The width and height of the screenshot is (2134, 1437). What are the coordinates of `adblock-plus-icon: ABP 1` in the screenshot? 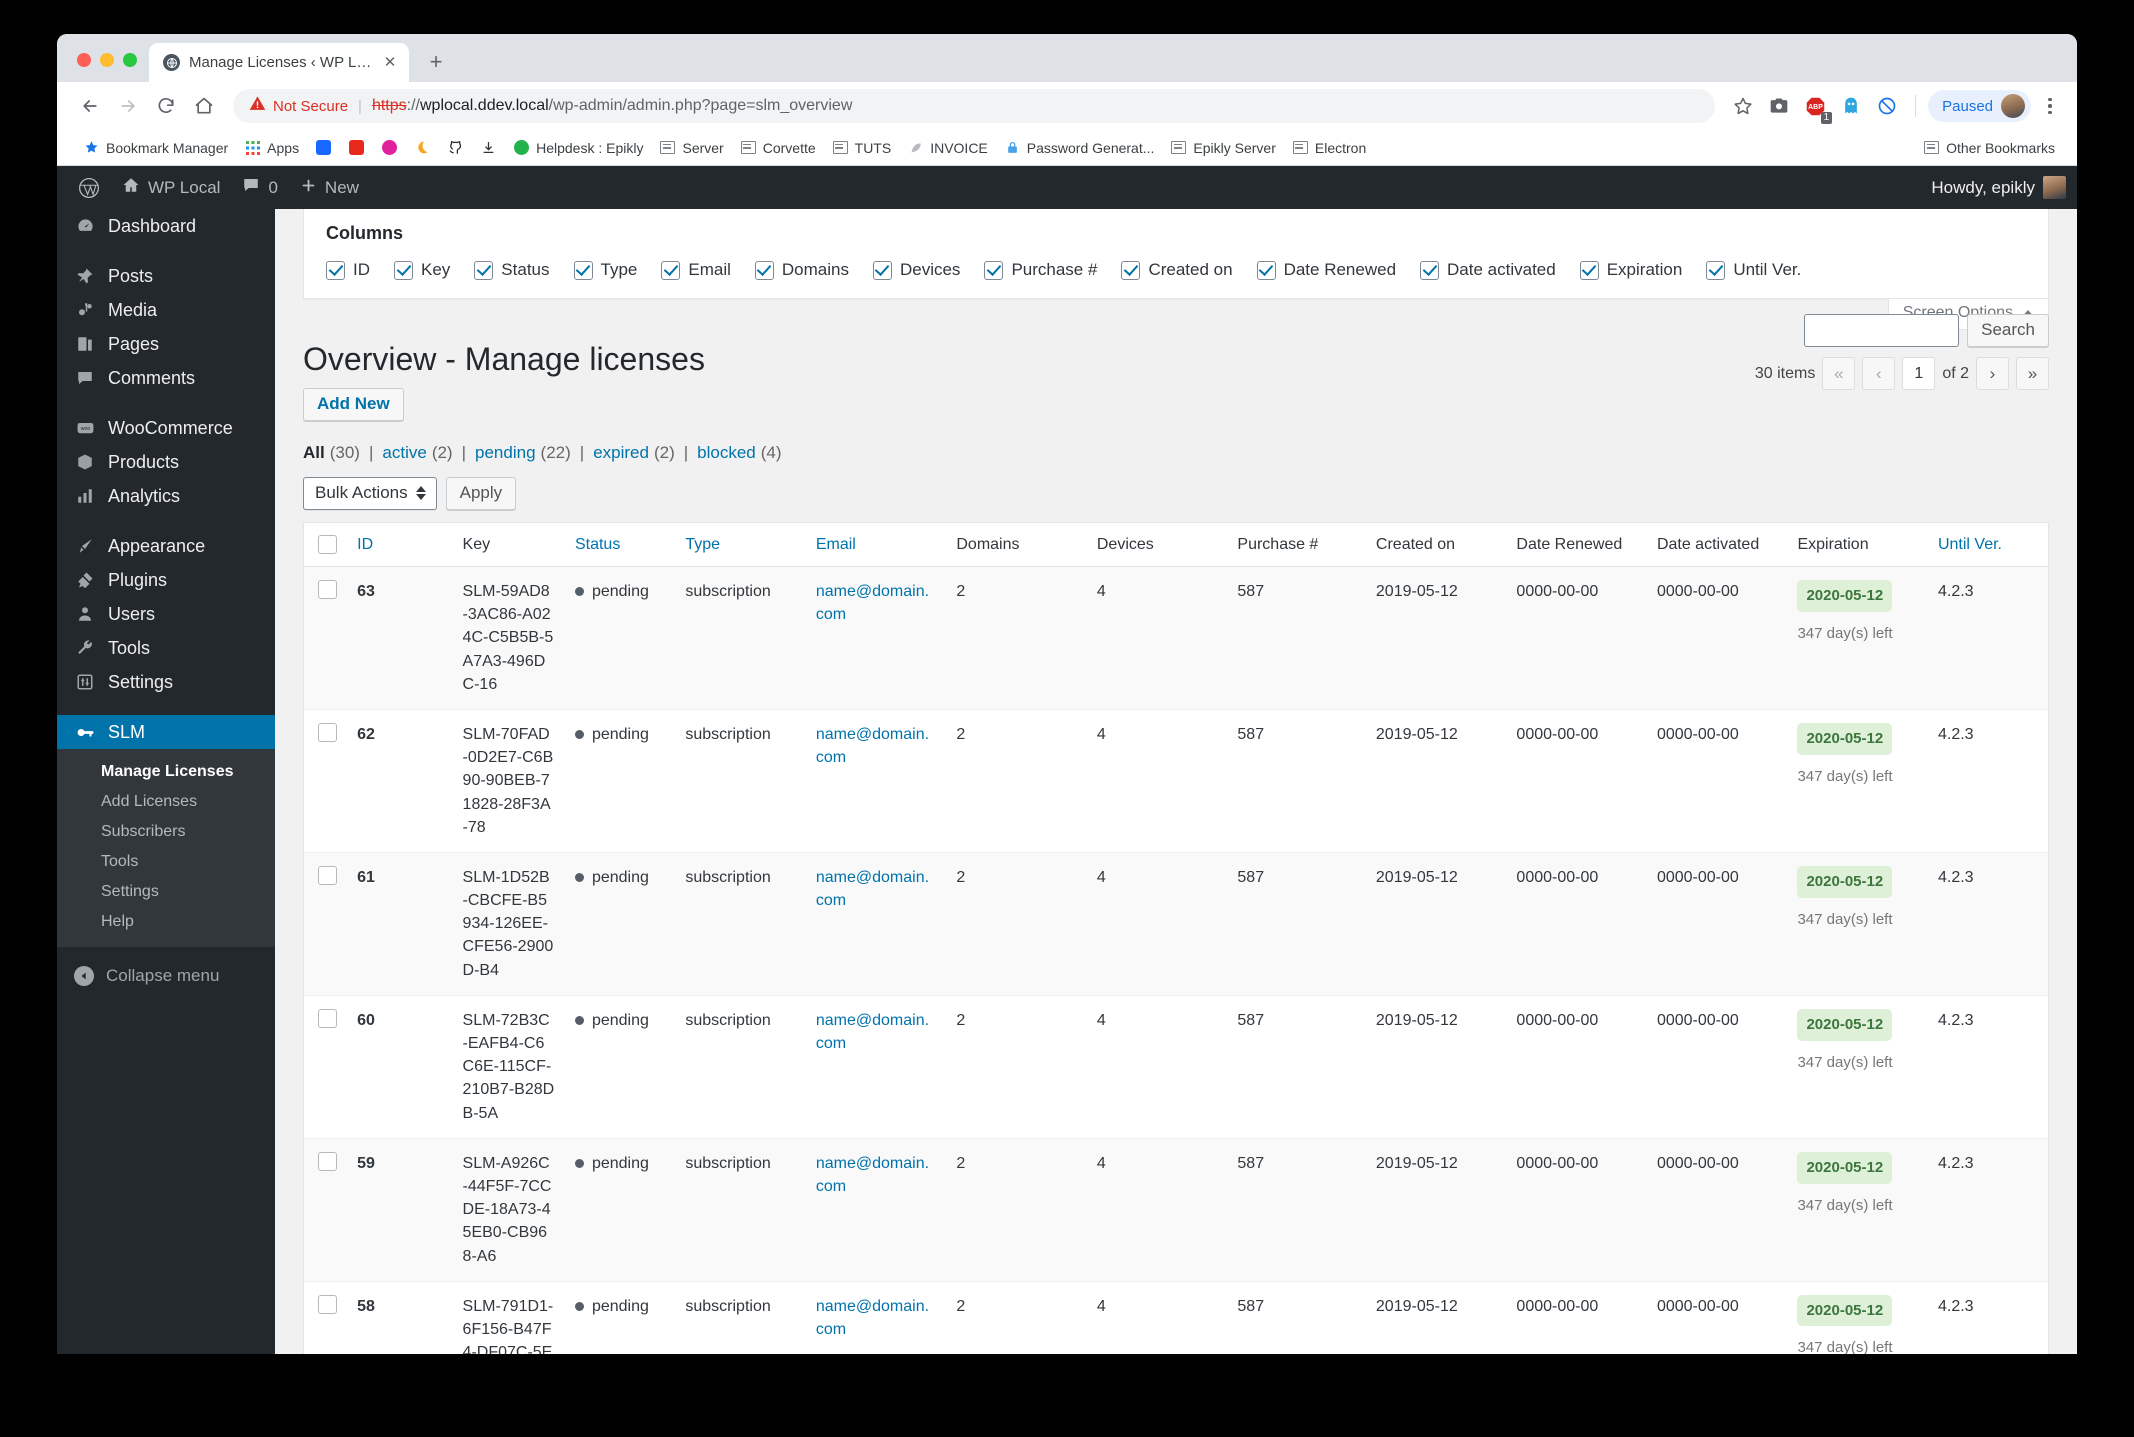 It's located at (1816, 107).